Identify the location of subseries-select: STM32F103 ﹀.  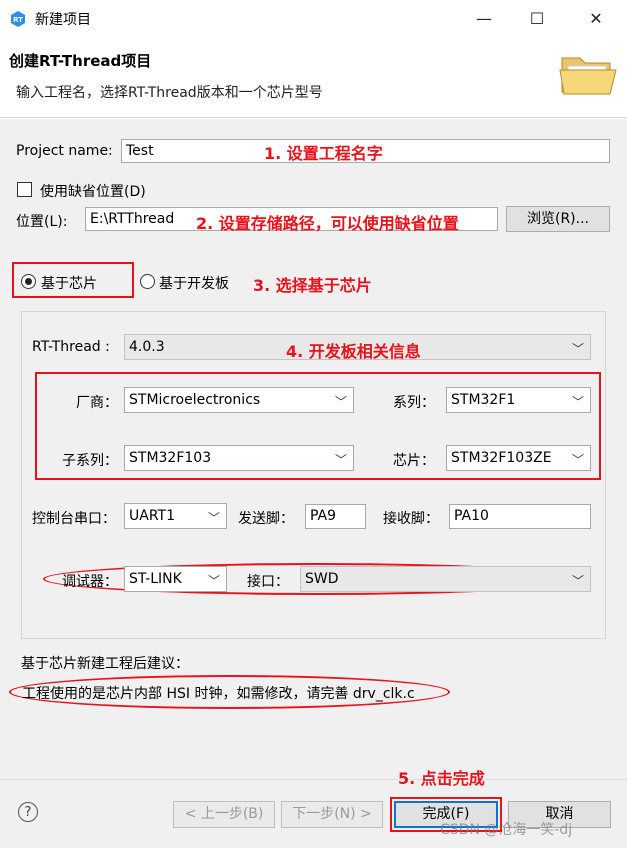
(239, 458).